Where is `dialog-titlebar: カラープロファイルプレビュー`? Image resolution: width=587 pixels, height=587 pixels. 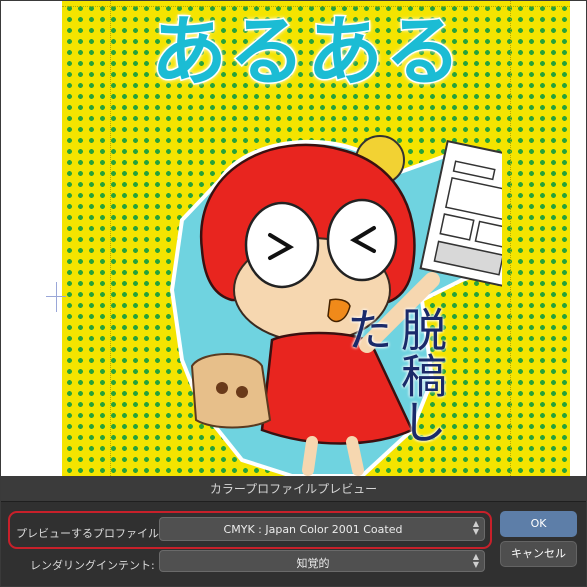
dialog-titlebar: カラープロファイルプレビュー is located at coordinates (293, 489).